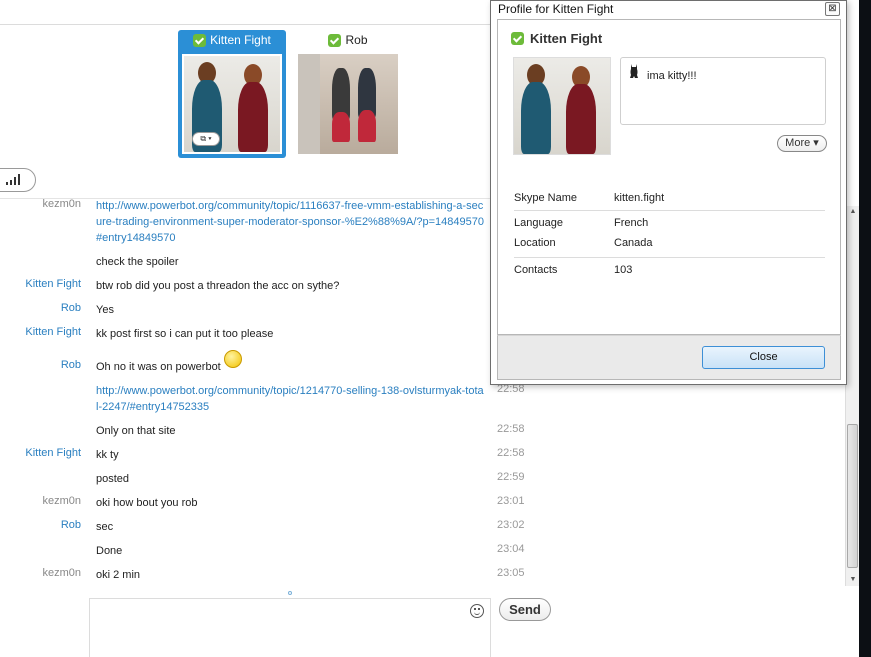 The image size is (871, 657). Describe the element at coordinates (639, 198) in the screenshot. I see `field-value: kitten.fight` at that location.